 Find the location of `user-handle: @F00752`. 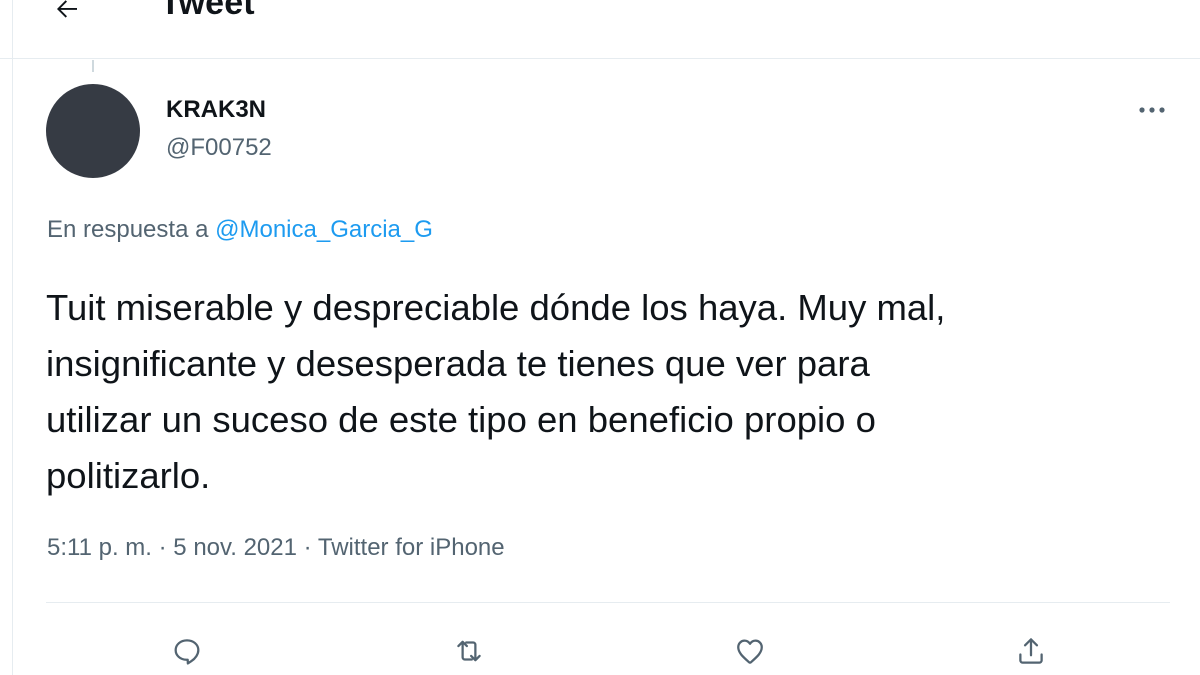

user-handle: @F00752 is located at coordinates (219, 148).